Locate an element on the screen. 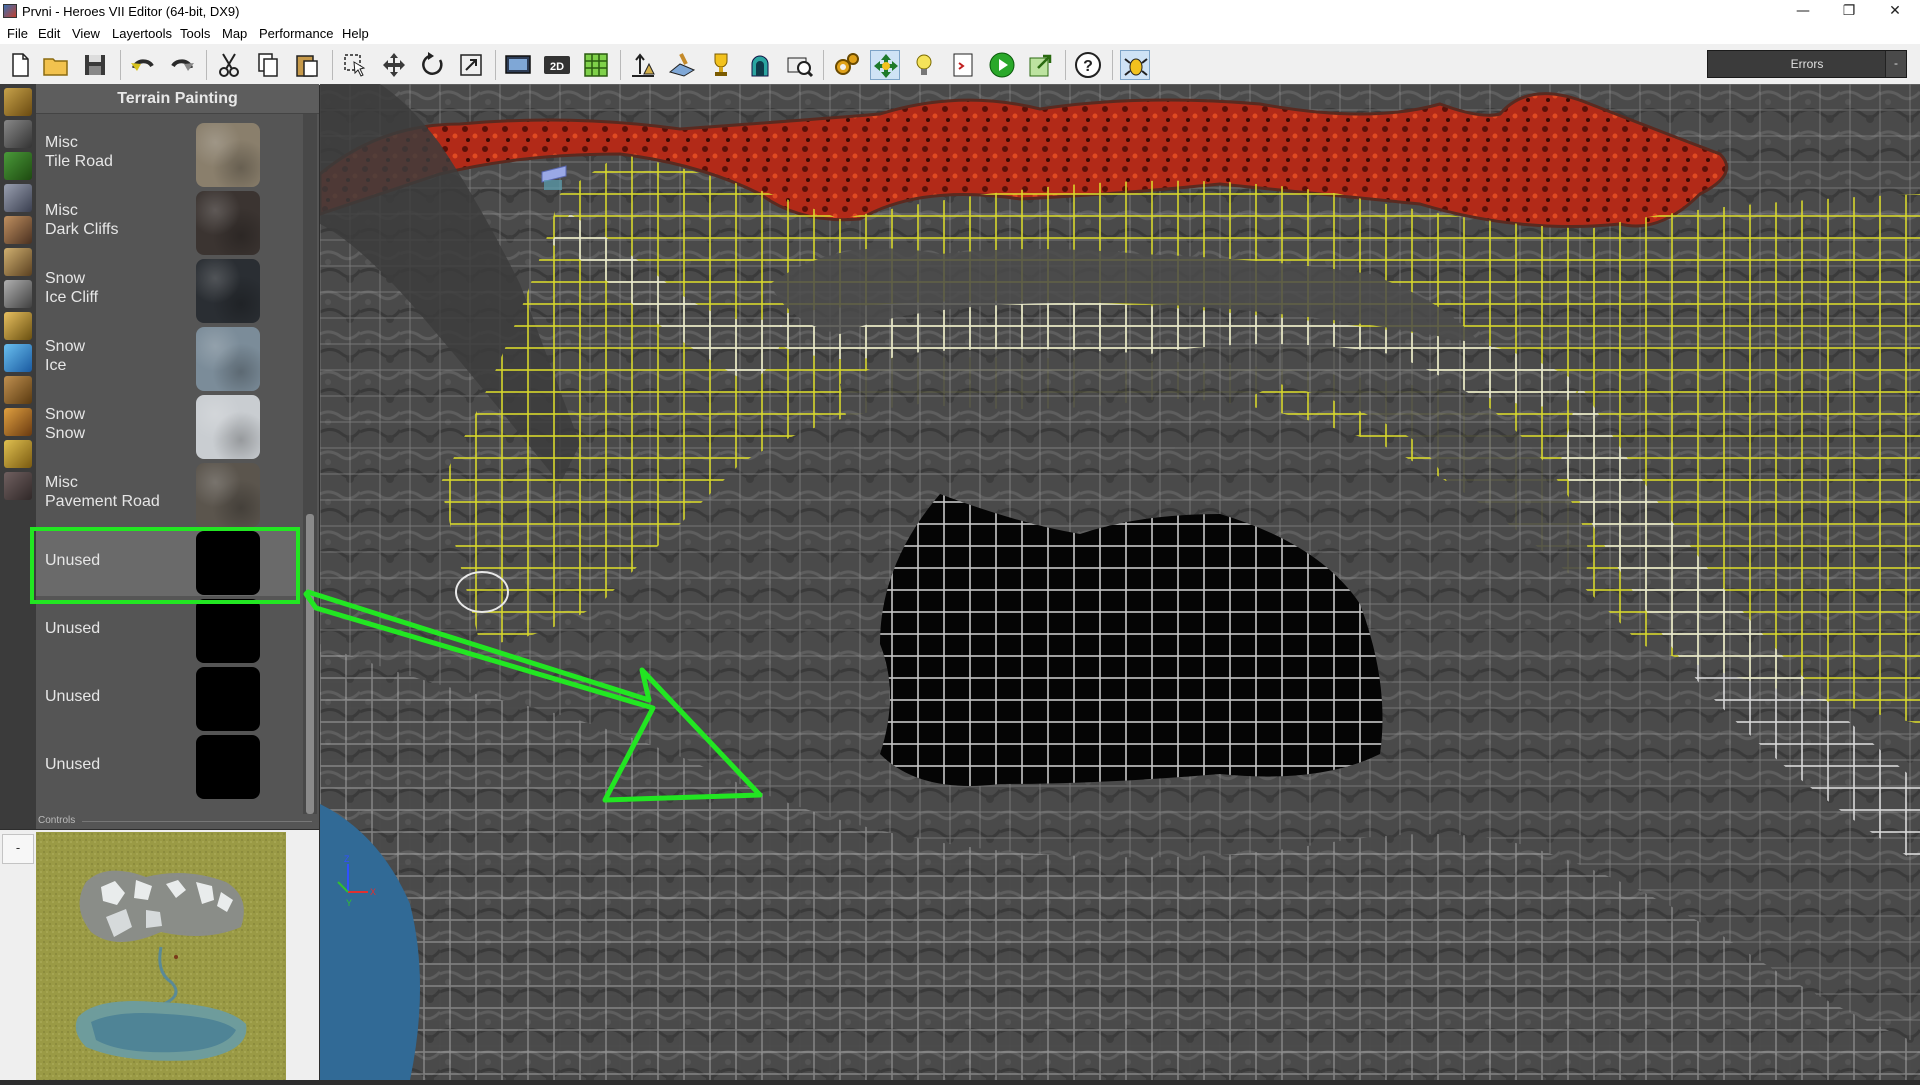 The width and height of the screenshot is (1920, 1085). play-icon is located at coordinates (1002, 65).